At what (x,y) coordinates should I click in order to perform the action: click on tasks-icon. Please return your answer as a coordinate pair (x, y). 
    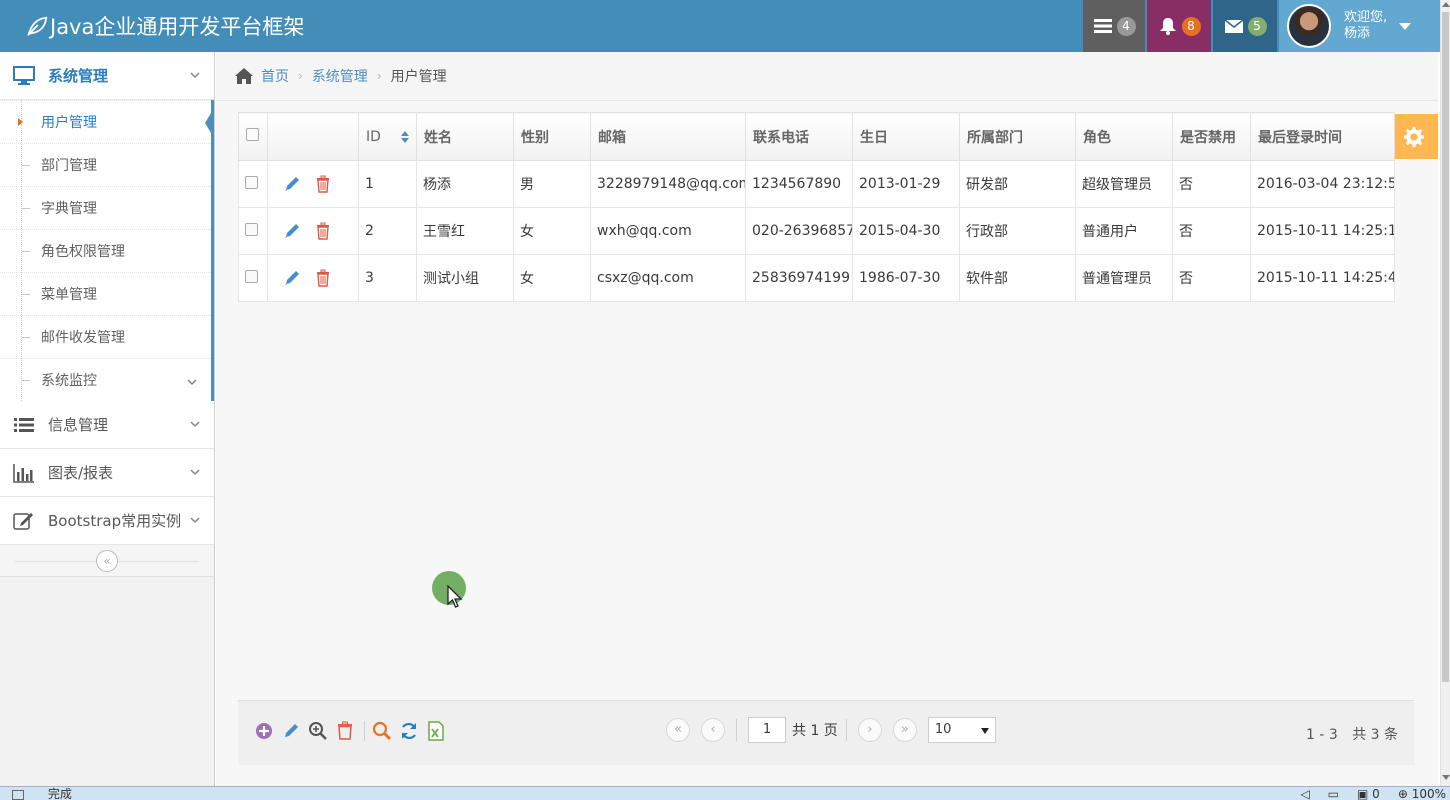
    Looking at the image, I should click on (1102, 26).